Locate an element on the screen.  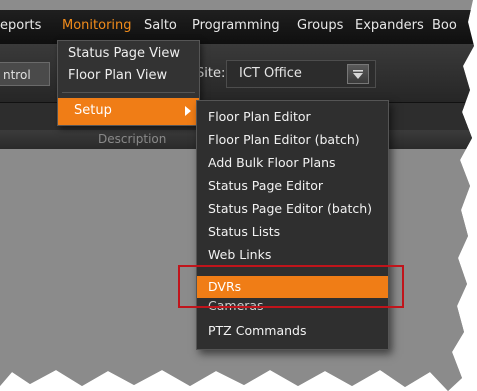
menu-salto: Salto is located at coordinates (160, 25).